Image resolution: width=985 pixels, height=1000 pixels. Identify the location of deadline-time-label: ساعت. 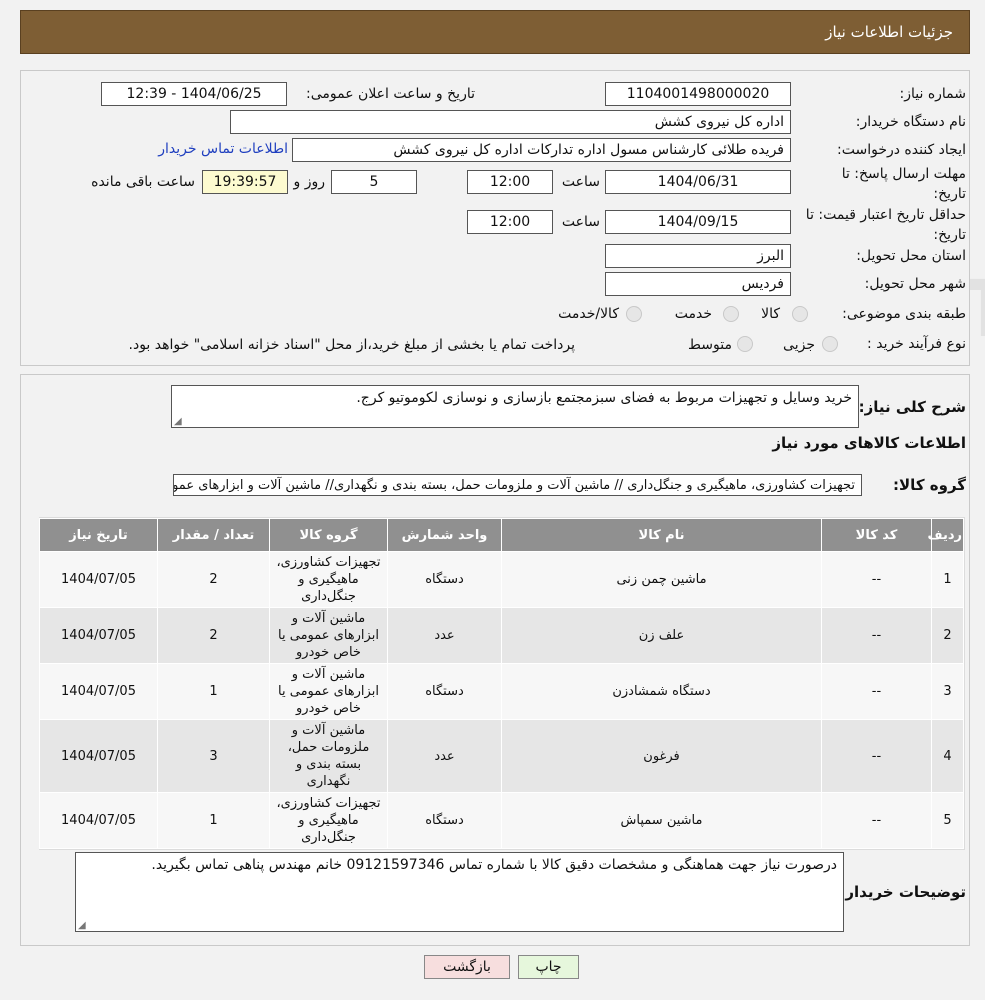
(580, 182).